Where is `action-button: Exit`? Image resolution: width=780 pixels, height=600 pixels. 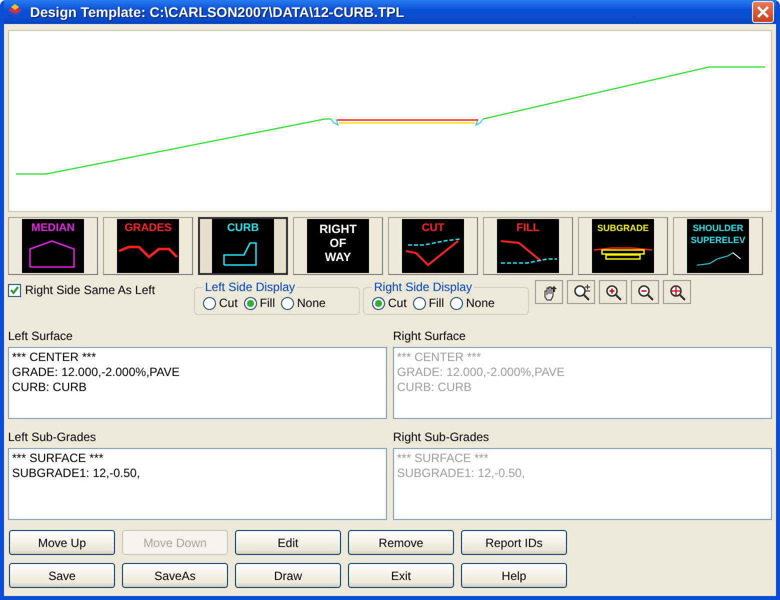
action-button: Exit is located at coordinates (401, 575).